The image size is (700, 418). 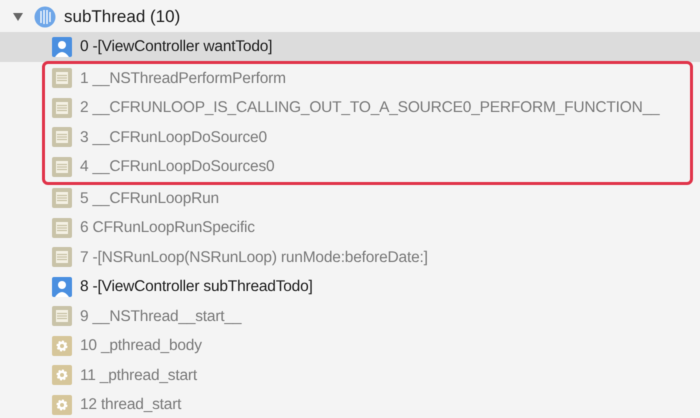 I want to click on stack-frame-row: 9 __NSThread__start__, so click(x=350, y=316).